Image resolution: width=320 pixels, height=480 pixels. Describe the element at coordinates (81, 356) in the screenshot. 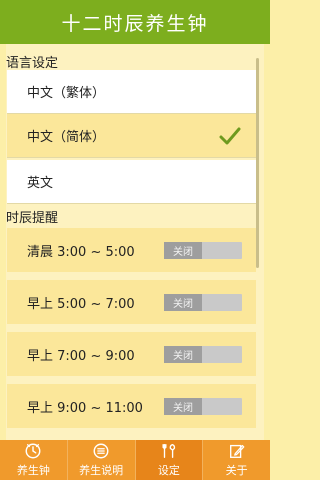

I see `reminder-time-label: 早上 7:00 ~ 9:00` at that location.